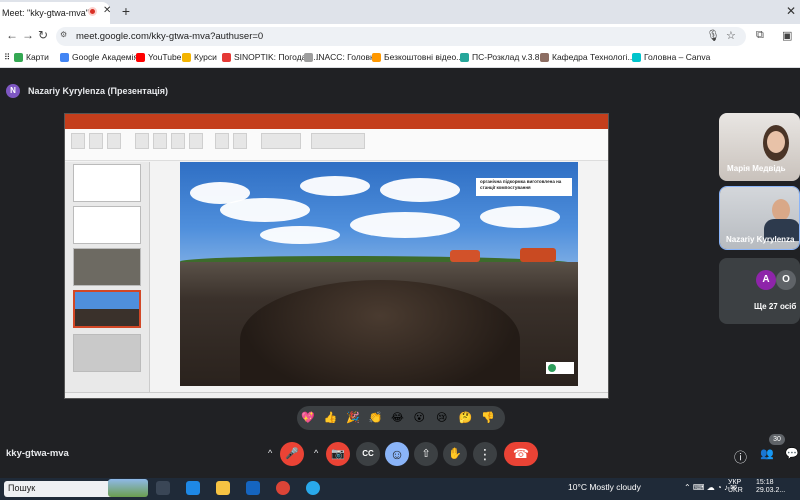 This screenshot has width=800, height=500. What do you see at coordinates (193, 488) in the screenshot?
I see `copilot-icon` at bounding box center [193, 488].